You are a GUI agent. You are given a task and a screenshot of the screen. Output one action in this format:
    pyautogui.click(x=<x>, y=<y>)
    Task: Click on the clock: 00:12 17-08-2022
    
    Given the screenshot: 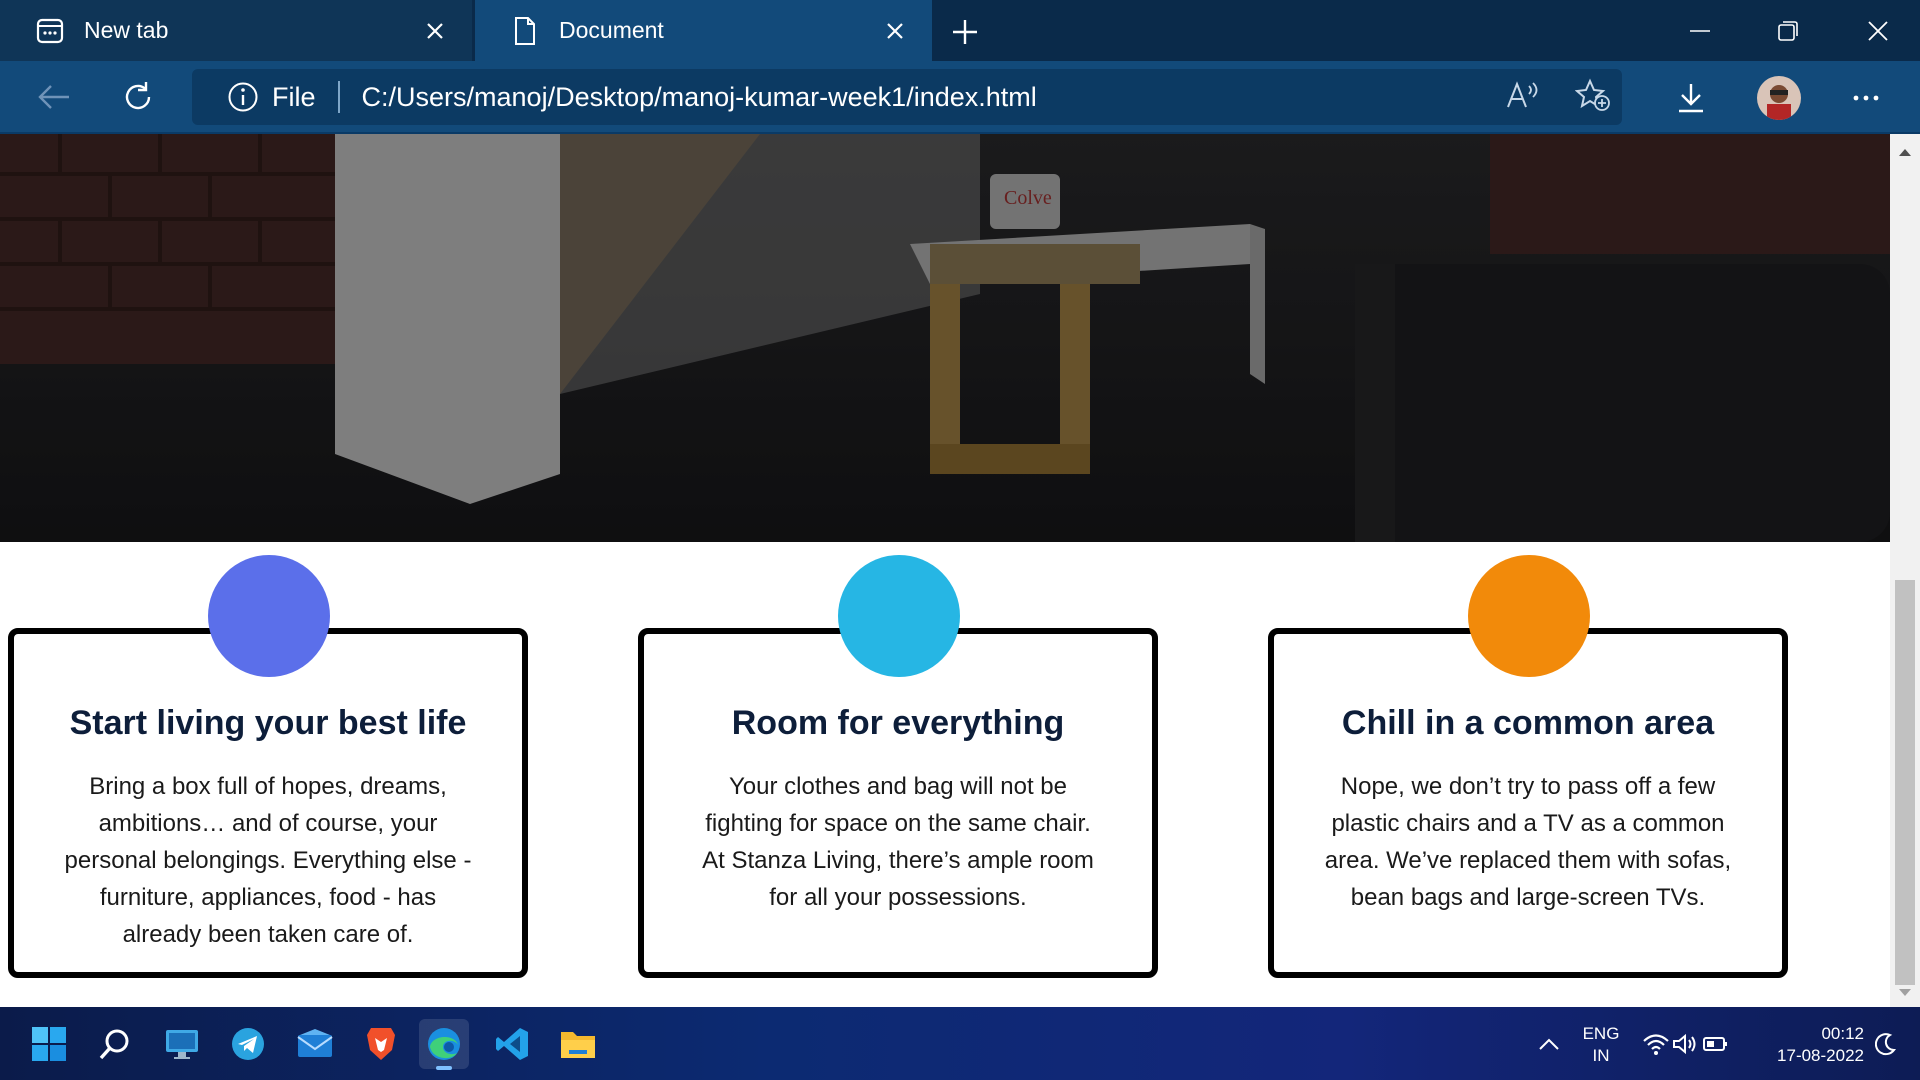 What is the action you would take?
    pyautogui.click(x=1809, y=1045)
    